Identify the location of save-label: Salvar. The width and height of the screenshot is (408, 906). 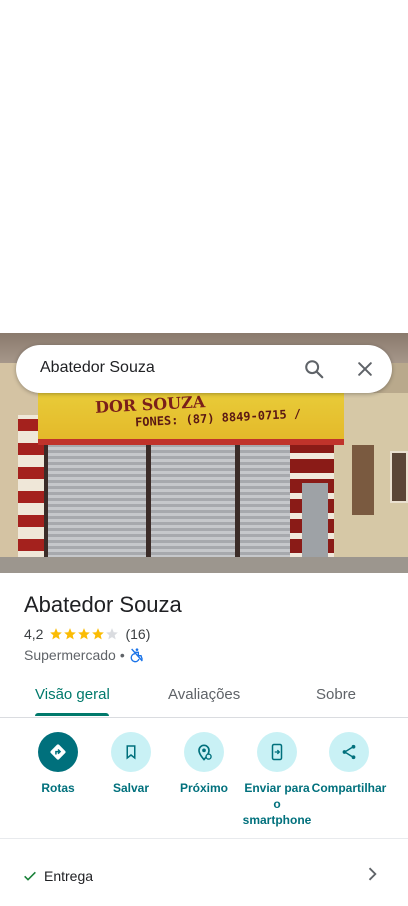
(131, 788).